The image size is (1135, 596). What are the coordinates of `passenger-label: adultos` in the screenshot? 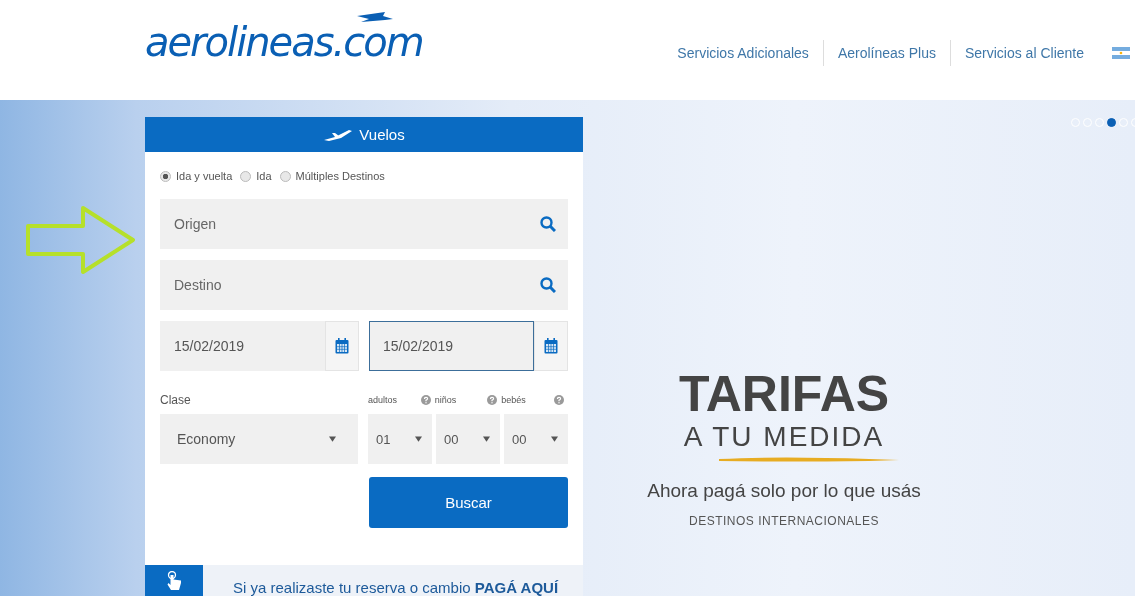 It's located at (383, 400).